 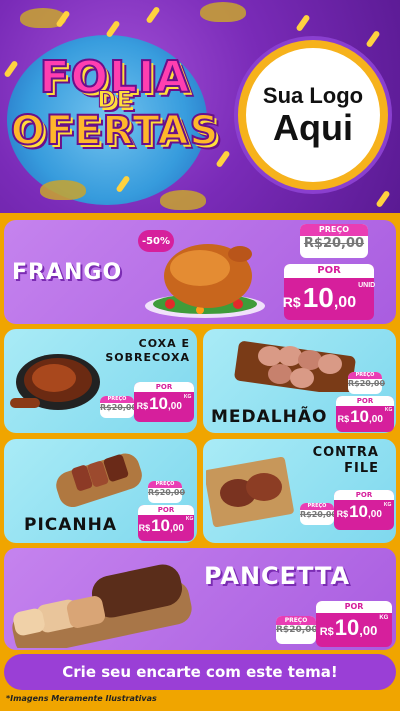 I want to click on new-price-tag: POR R$ 10 ,00 UNID, so click(x=329, y=292).